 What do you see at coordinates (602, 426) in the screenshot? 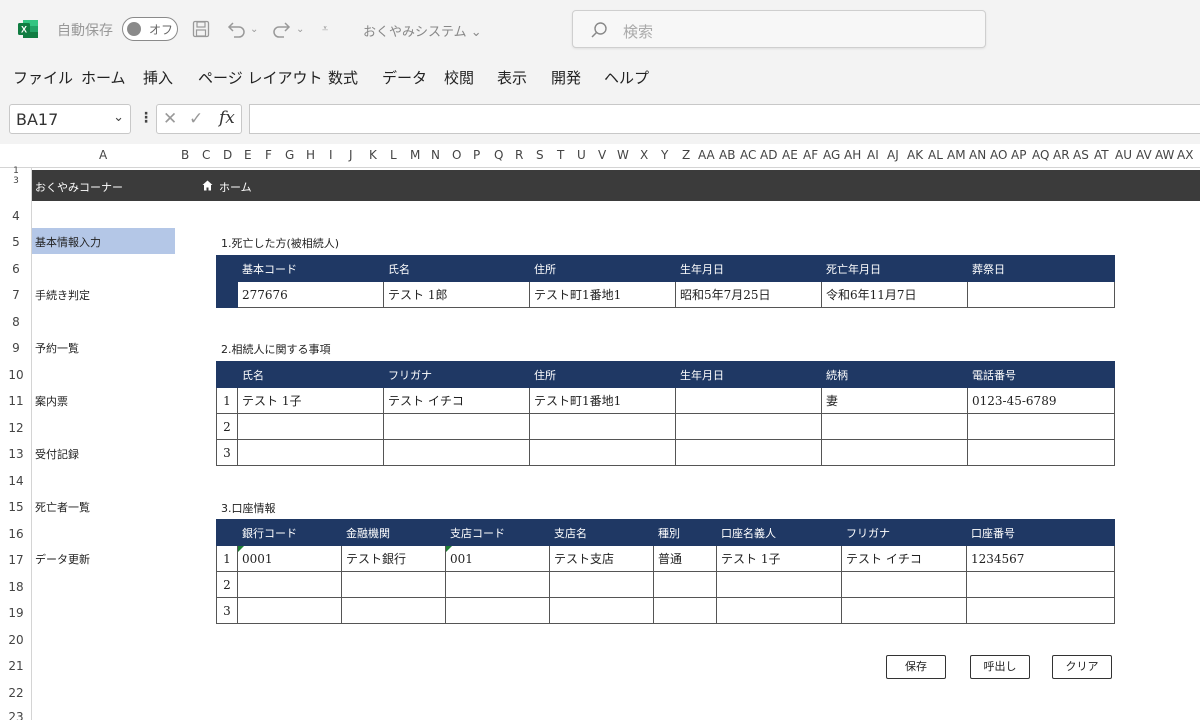
I see `heir-address-cell` at bounding box center [602, 426].